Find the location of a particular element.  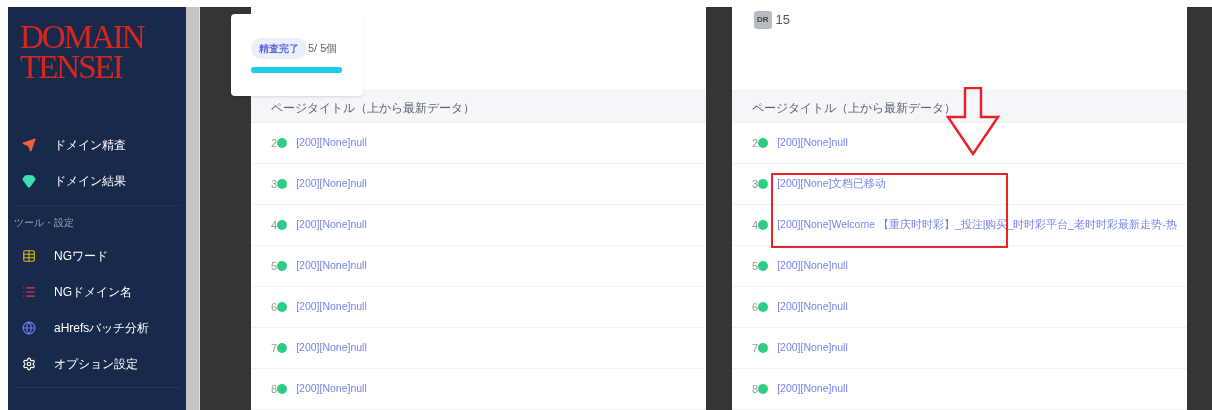

sidebar-item: オプション設定 is located at coordinates (97, 364).